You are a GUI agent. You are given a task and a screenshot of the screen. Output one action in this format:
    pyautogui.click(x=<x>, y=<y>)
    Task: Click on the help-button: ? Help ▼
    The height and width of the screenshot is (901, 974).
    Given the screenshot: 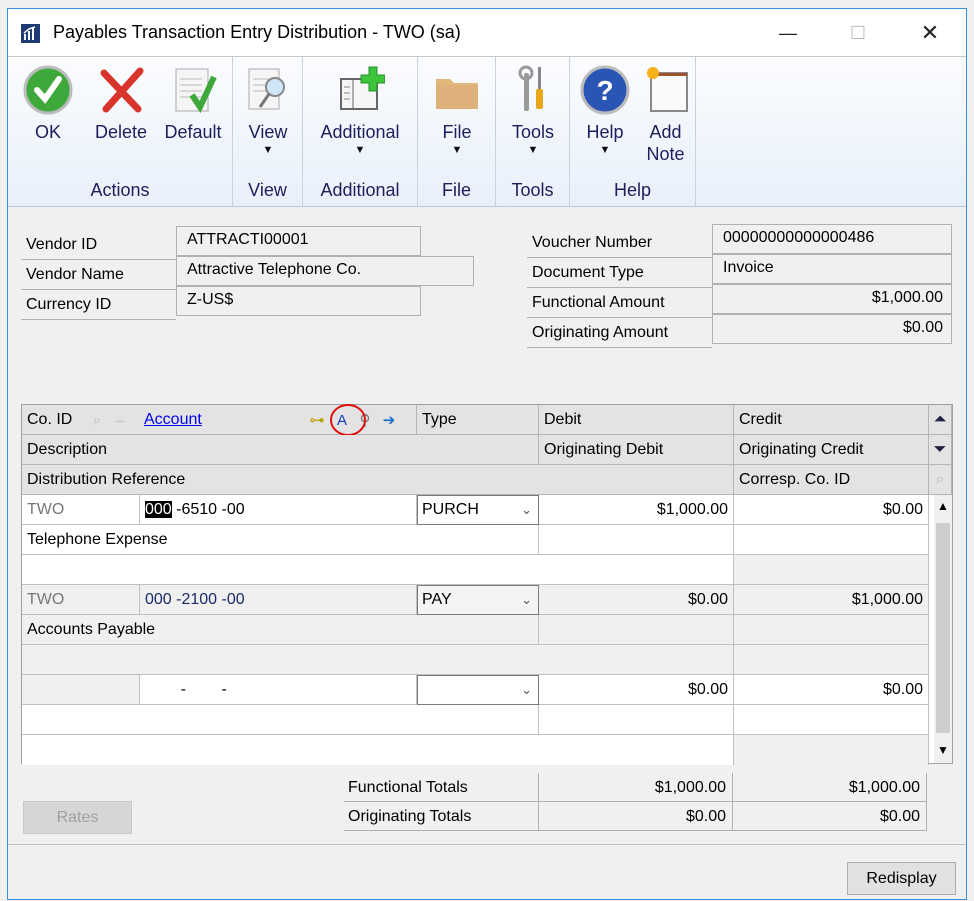 What is the action you would take?
    pyautogui.click(x=605, y=111)
    